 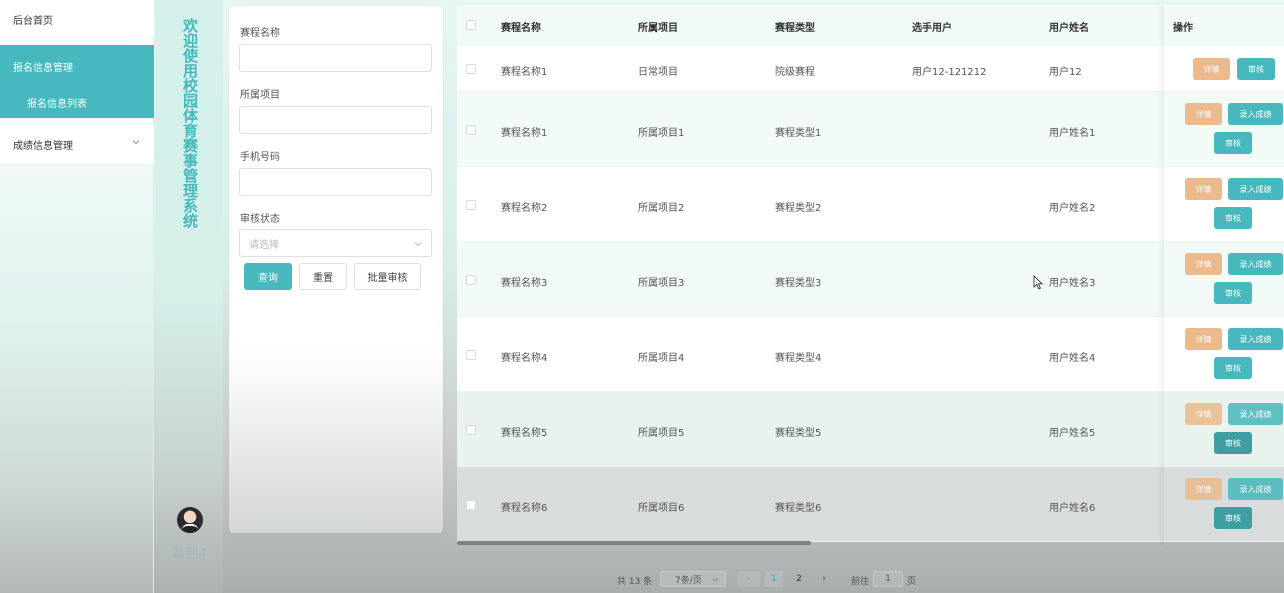 I want to click on status-label: 审核状态, so click(x=260, y=219).